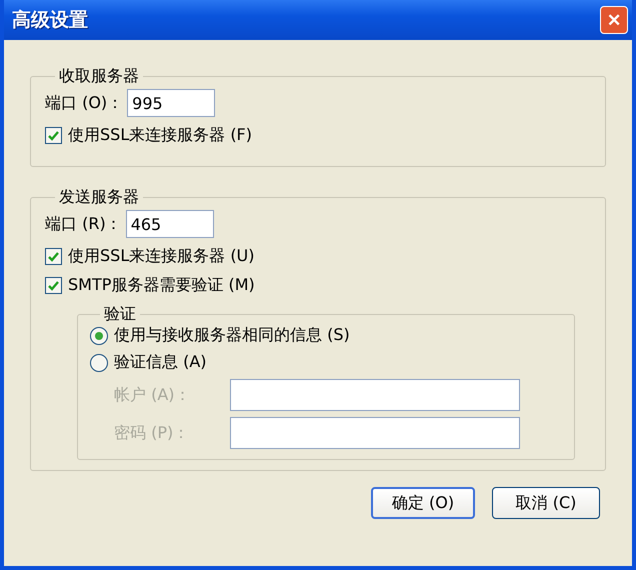  What do you see at coordinates (152, 433) in the screenshot?
I see `field-label: 密码 (P)：` at bounding box center [152, 433].